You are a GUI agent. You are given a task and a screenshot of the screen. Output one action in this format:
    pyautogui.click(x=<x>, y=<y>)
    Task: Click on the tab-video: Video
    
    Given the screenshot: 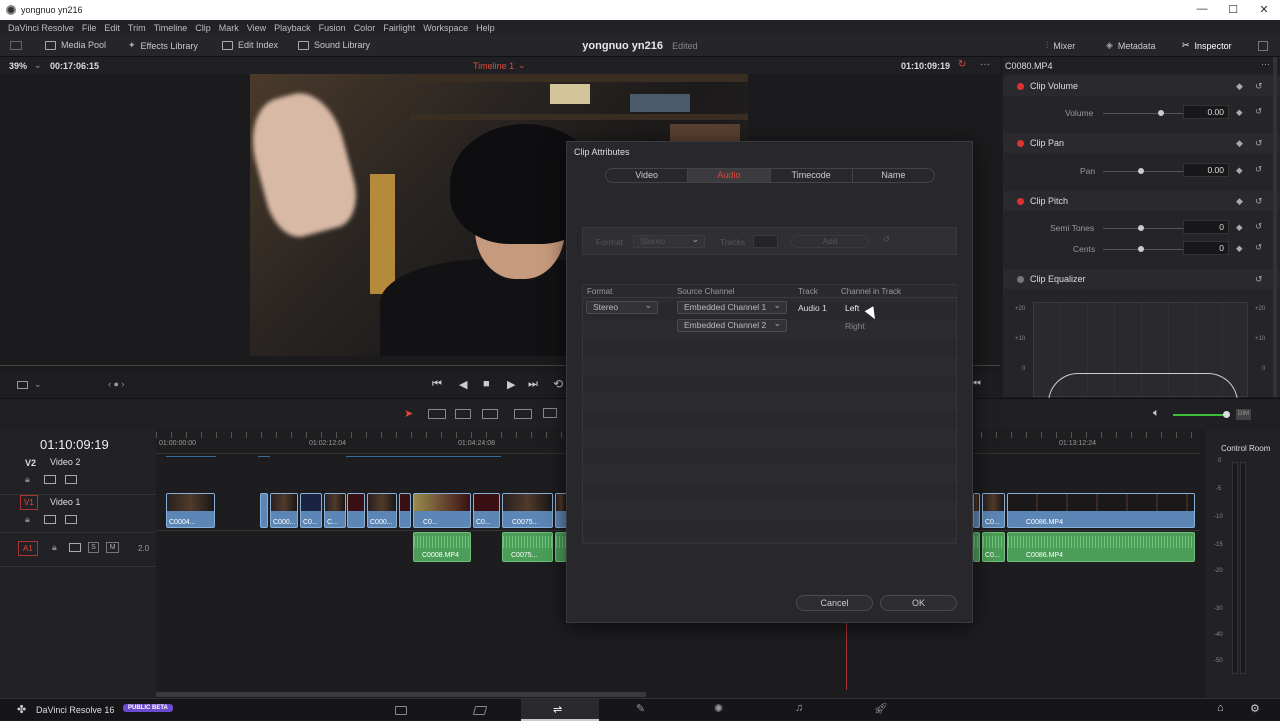 What is the action you would take?
    pyautogui.click(x=647, y=175)
    